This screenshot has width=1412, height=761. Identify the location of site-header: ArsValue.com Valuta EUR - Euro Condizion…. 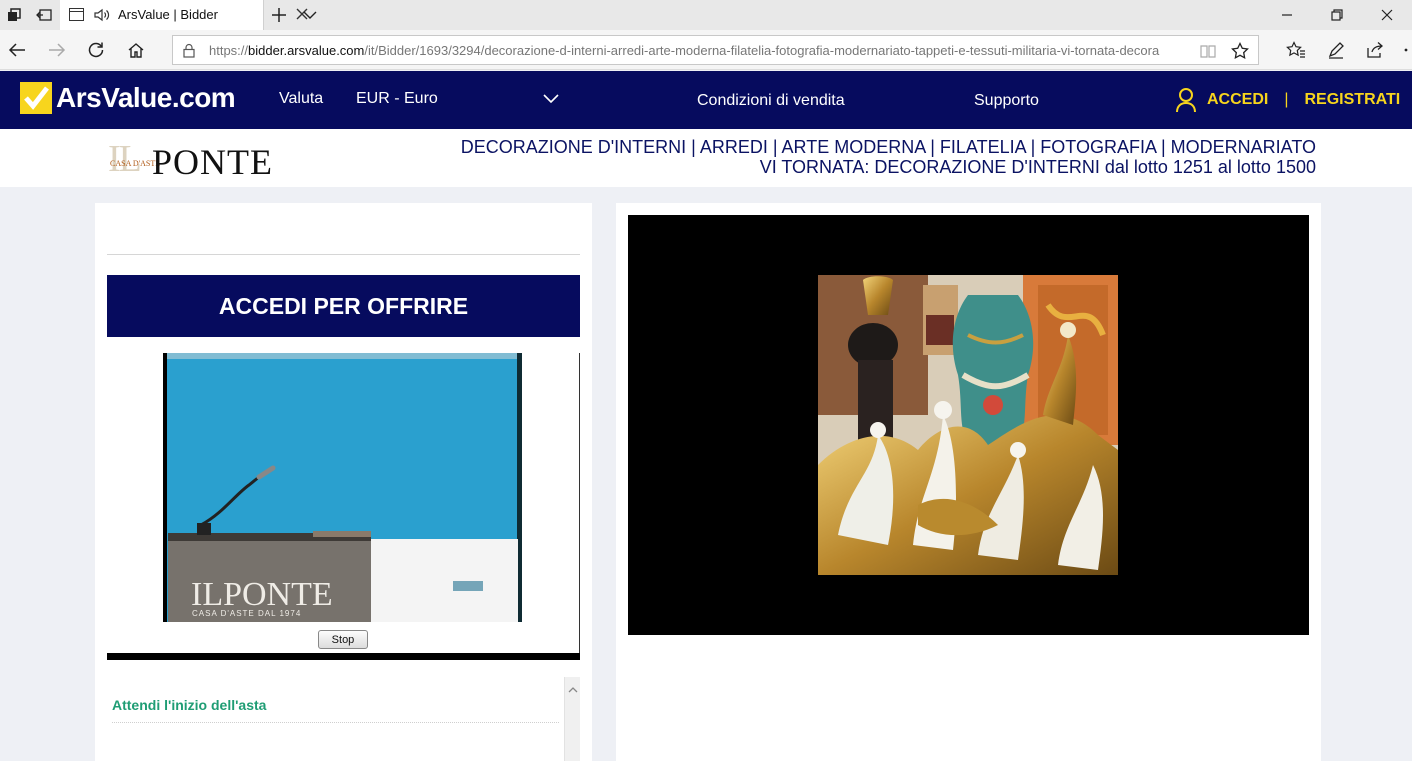
(706, 100).